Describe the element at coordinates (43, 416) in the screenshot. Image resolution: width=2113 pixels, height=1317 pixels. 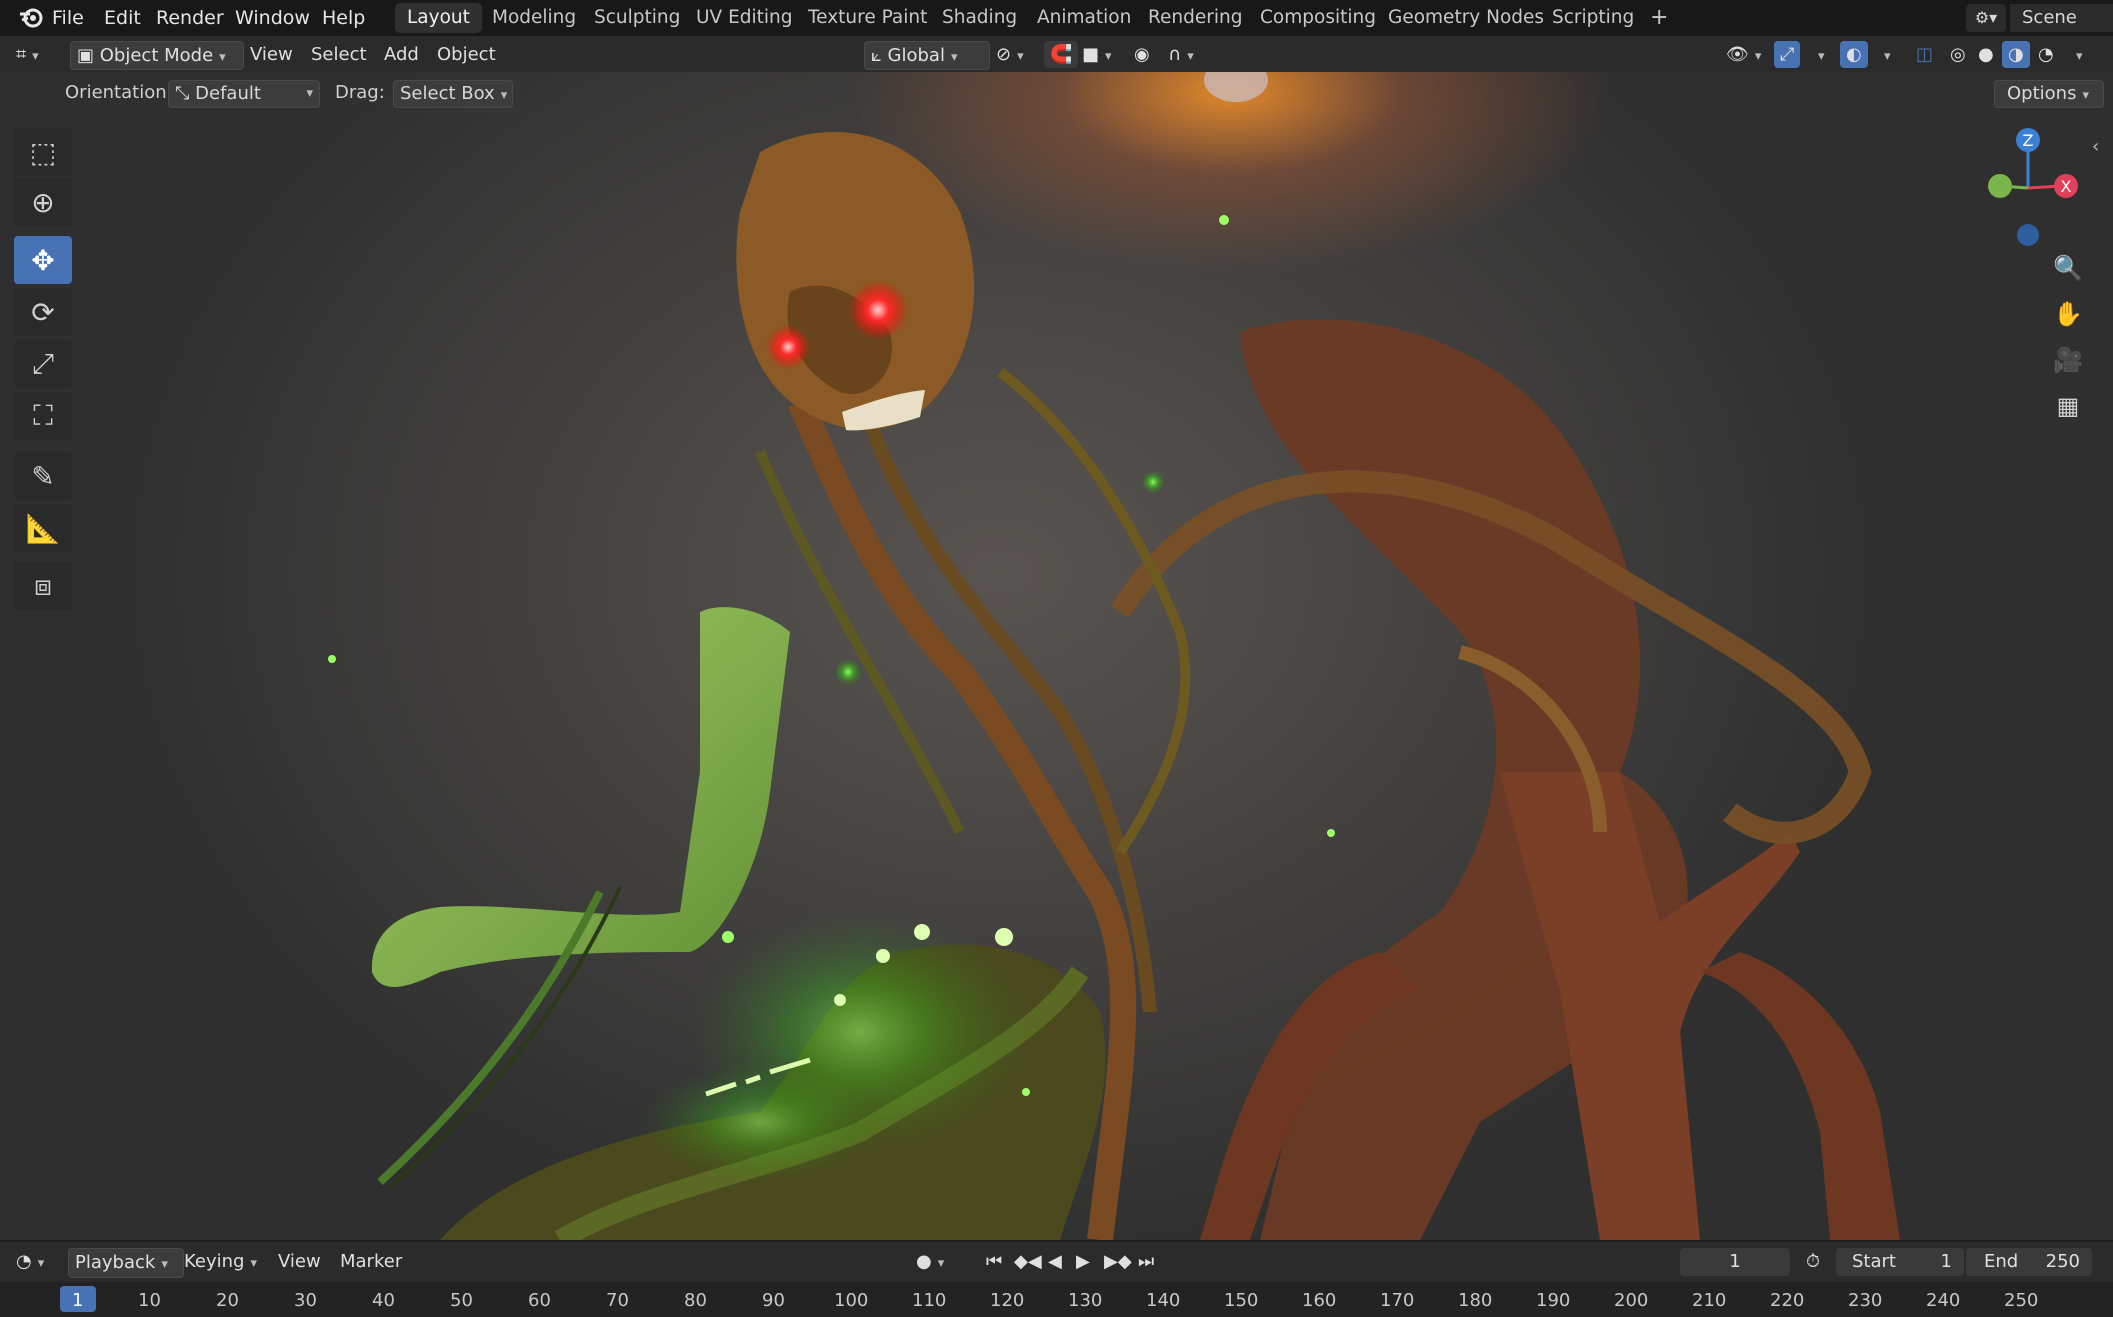
I see `transform-tool-icon: ⛶` at that location.